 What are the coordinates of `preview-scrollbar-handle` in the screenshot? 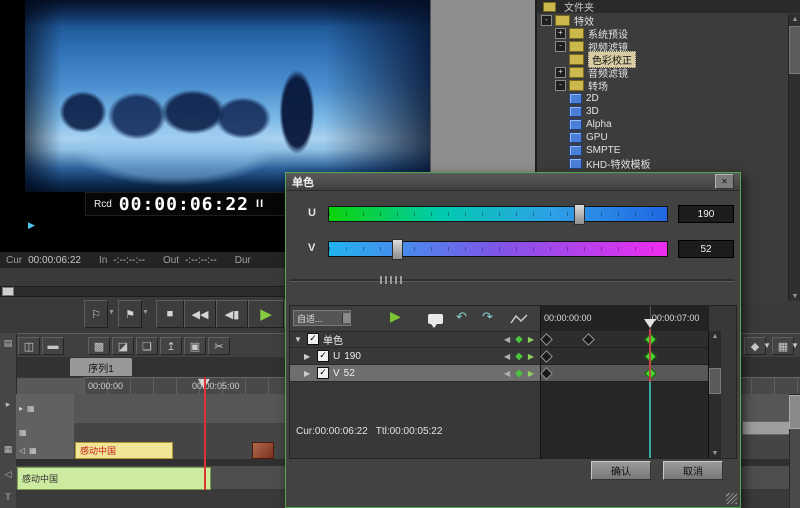 It's located at (8, 291).